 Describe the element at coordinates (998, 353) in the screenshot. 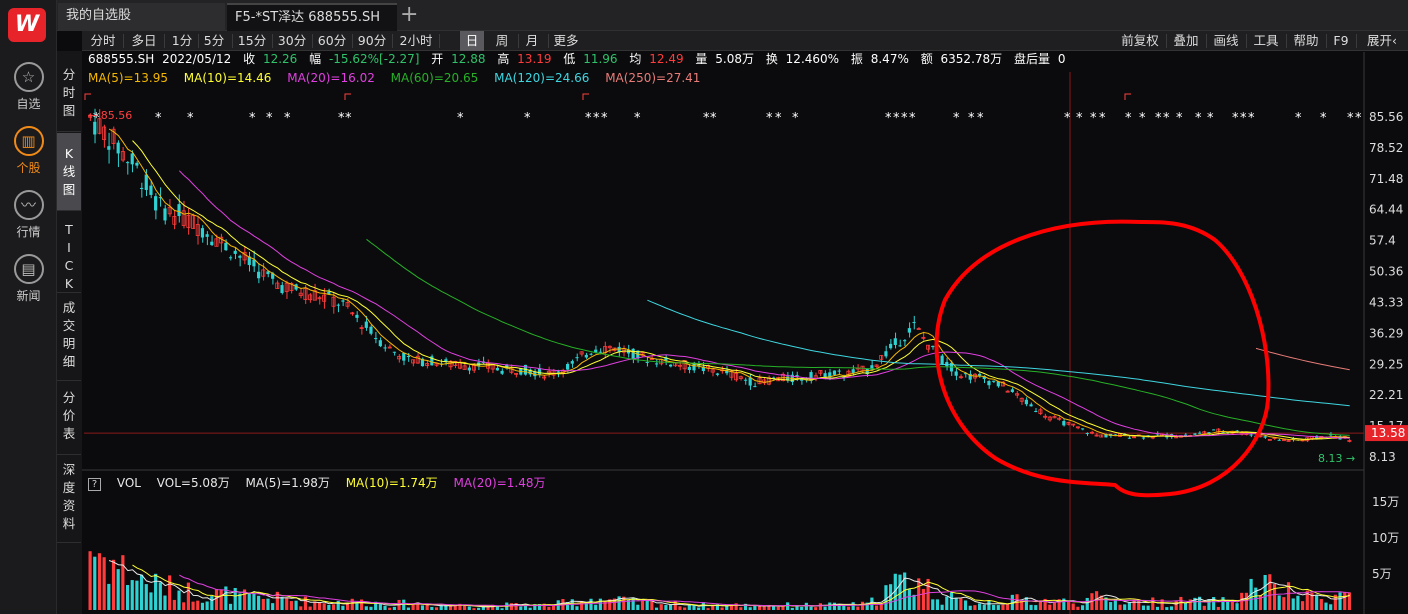

I see `ma-line-ma120` at that location.